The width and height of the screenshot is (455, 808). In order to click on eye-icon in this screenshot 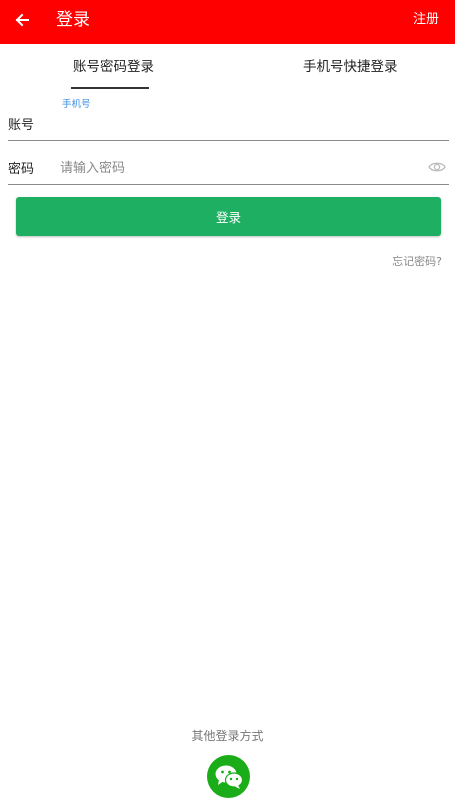, I will do `click(437, 167)`.